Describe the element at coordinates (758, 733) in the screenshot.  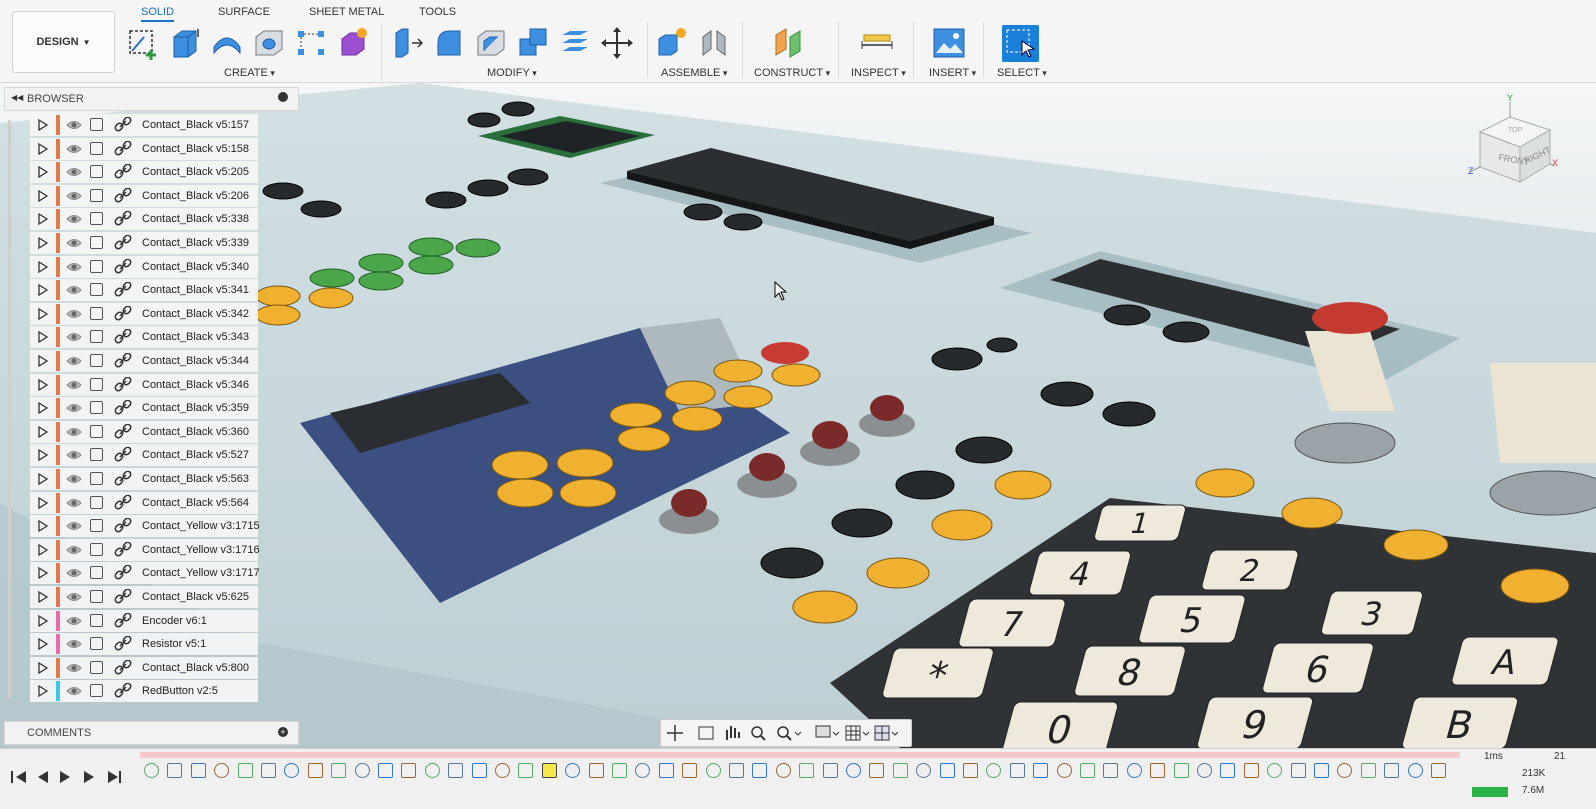
I see `zoom-icon` at that location.